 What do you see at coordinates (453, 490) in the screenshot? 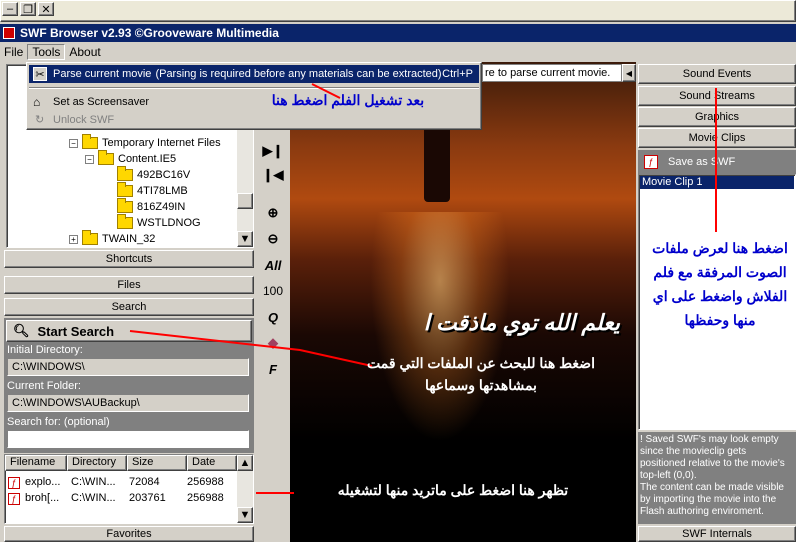
I see `annotation-results: تظهر هنا اضغط على ماتريد منها لتشغيله` at bounding box center [453, 490].